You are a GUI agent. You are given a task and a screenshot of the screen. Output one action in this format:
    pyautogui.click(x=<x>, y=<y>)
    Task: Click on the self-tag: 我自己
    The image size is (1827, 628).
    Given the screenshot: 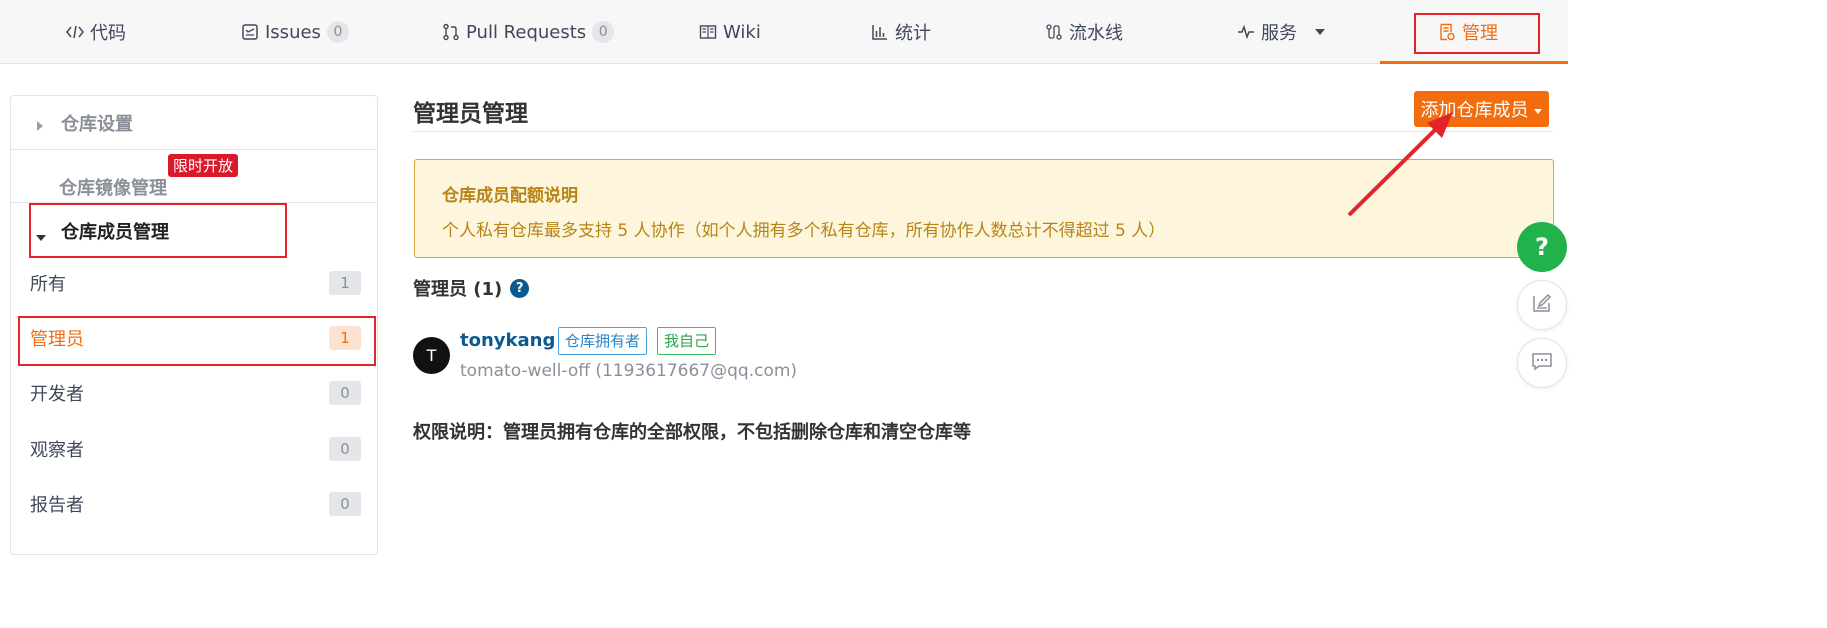 What is the action you would take?
    pyautogui.click(x=687, y=341)
    